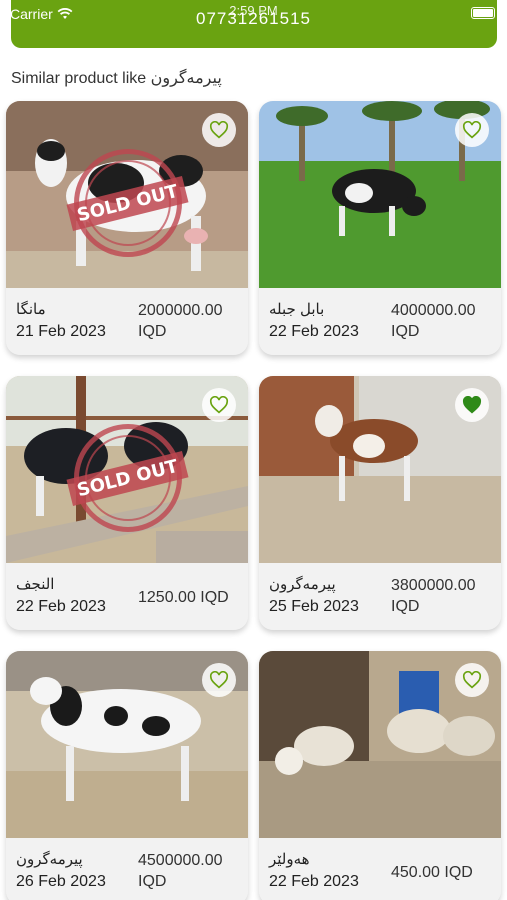  Describe the element at coordinates (180, 321) in the screenshot. I see `product-price: 2000000.00 IQD` at that location.